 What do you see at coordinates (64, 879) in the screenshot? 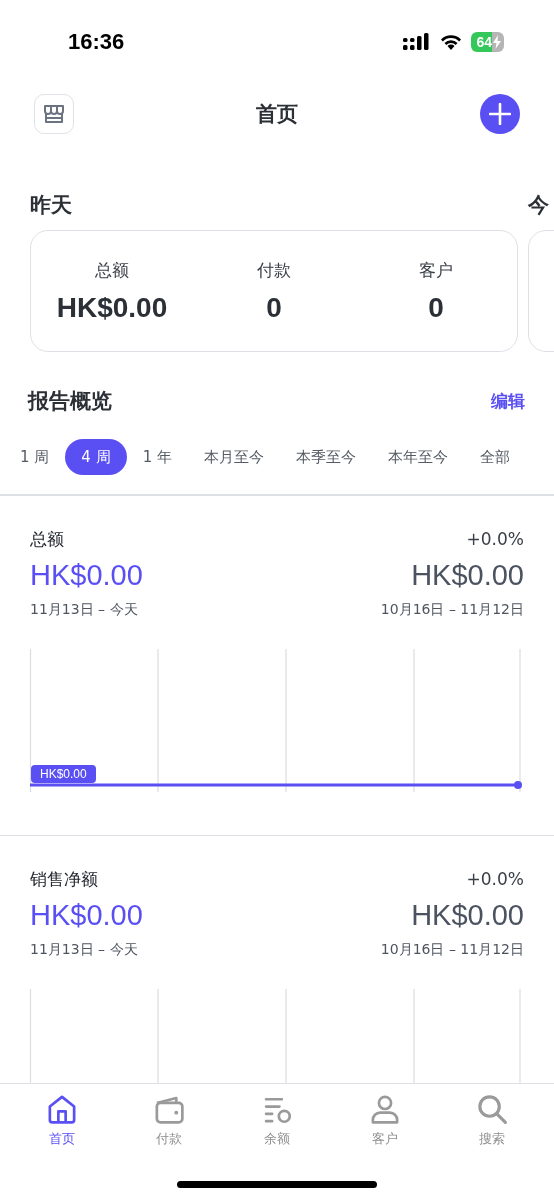
I see `metric-title: 销售净额` at bounding box center [64, 879].